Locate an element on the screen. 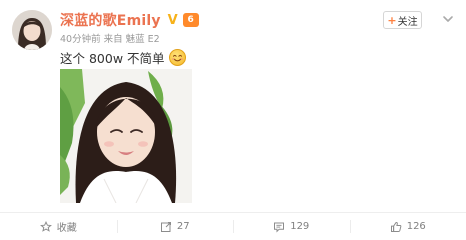 Image resolution: width=466 pixels, height=240 pixels. avatar is located at coordinates (32, 30).